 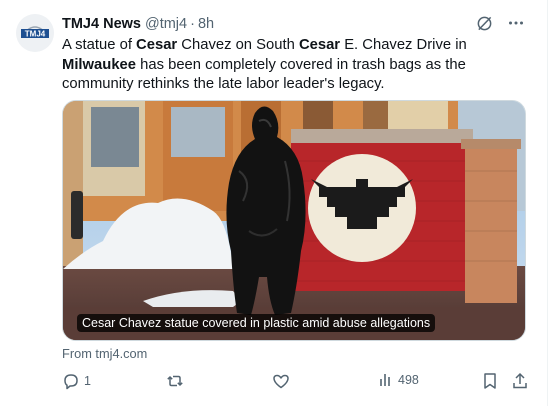 What do you see at coordinates (166, 24) in the screenshot?
I see `author-handle: @tmj4` at bounding box center [166, 24].